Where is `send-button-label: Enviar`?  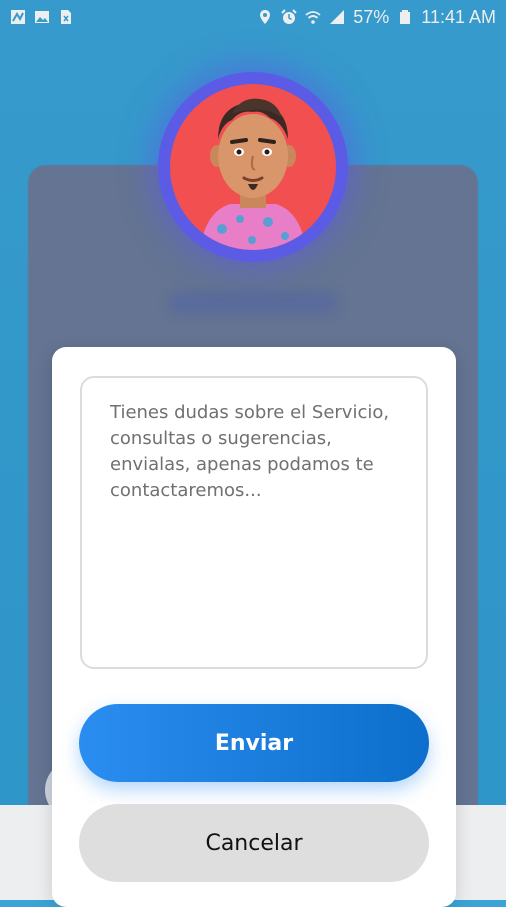
send-button-label: Enviar is located at coordinates (254, 743).